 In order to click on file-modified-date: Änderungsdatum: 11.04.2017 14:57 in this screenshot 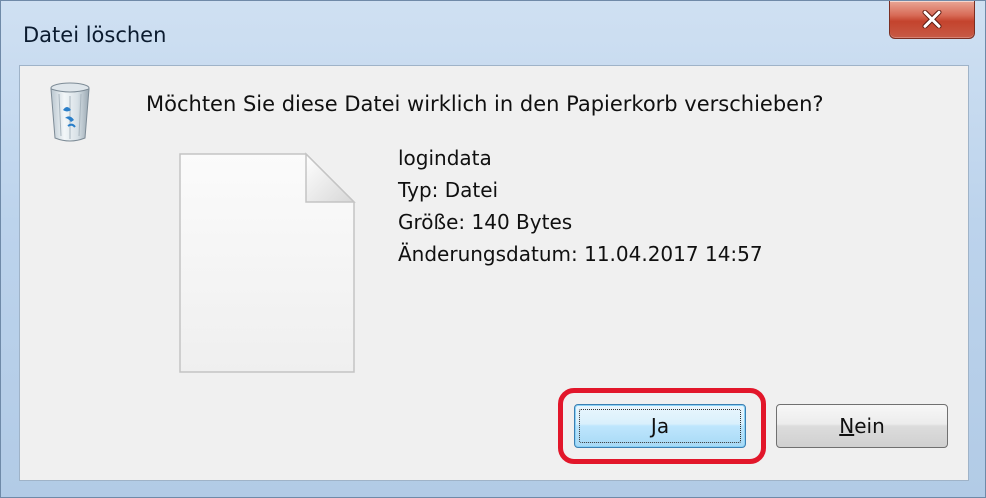, I will do `click(580, 254)`.